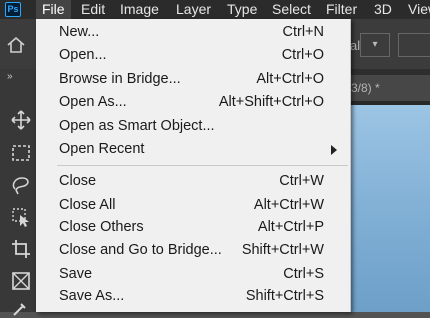 This screenshot has height=318, width=430. I want to click on menu-item-close-and-go-to-bridge: Close and Go to Bridge... Shift+Ctrl+W, so click(193, 250).